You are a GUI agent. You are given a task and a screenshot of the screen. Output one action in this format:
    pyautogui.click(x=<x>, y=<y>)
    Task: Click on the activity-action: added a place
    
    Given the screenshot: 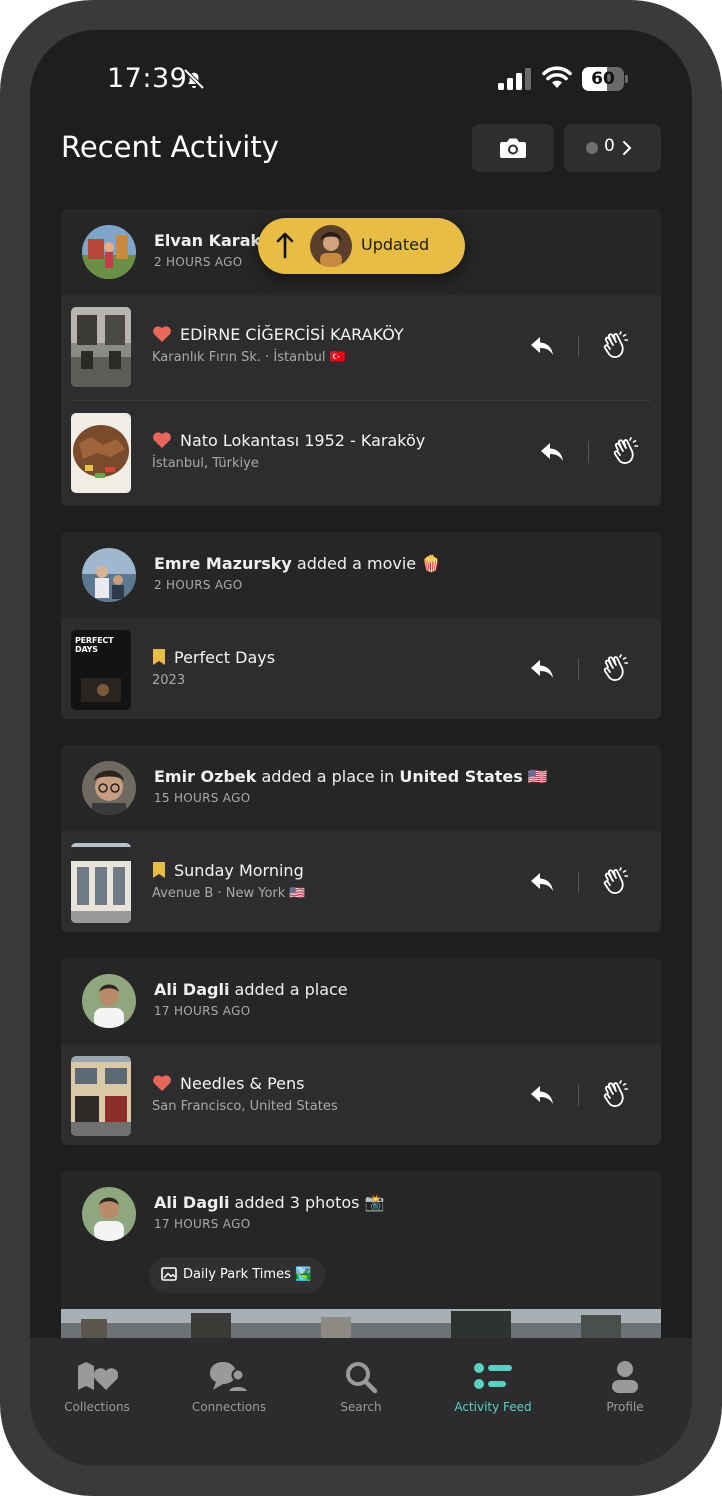 What is the action you would take?
    pyautogui.click(x=288, y=989)
    